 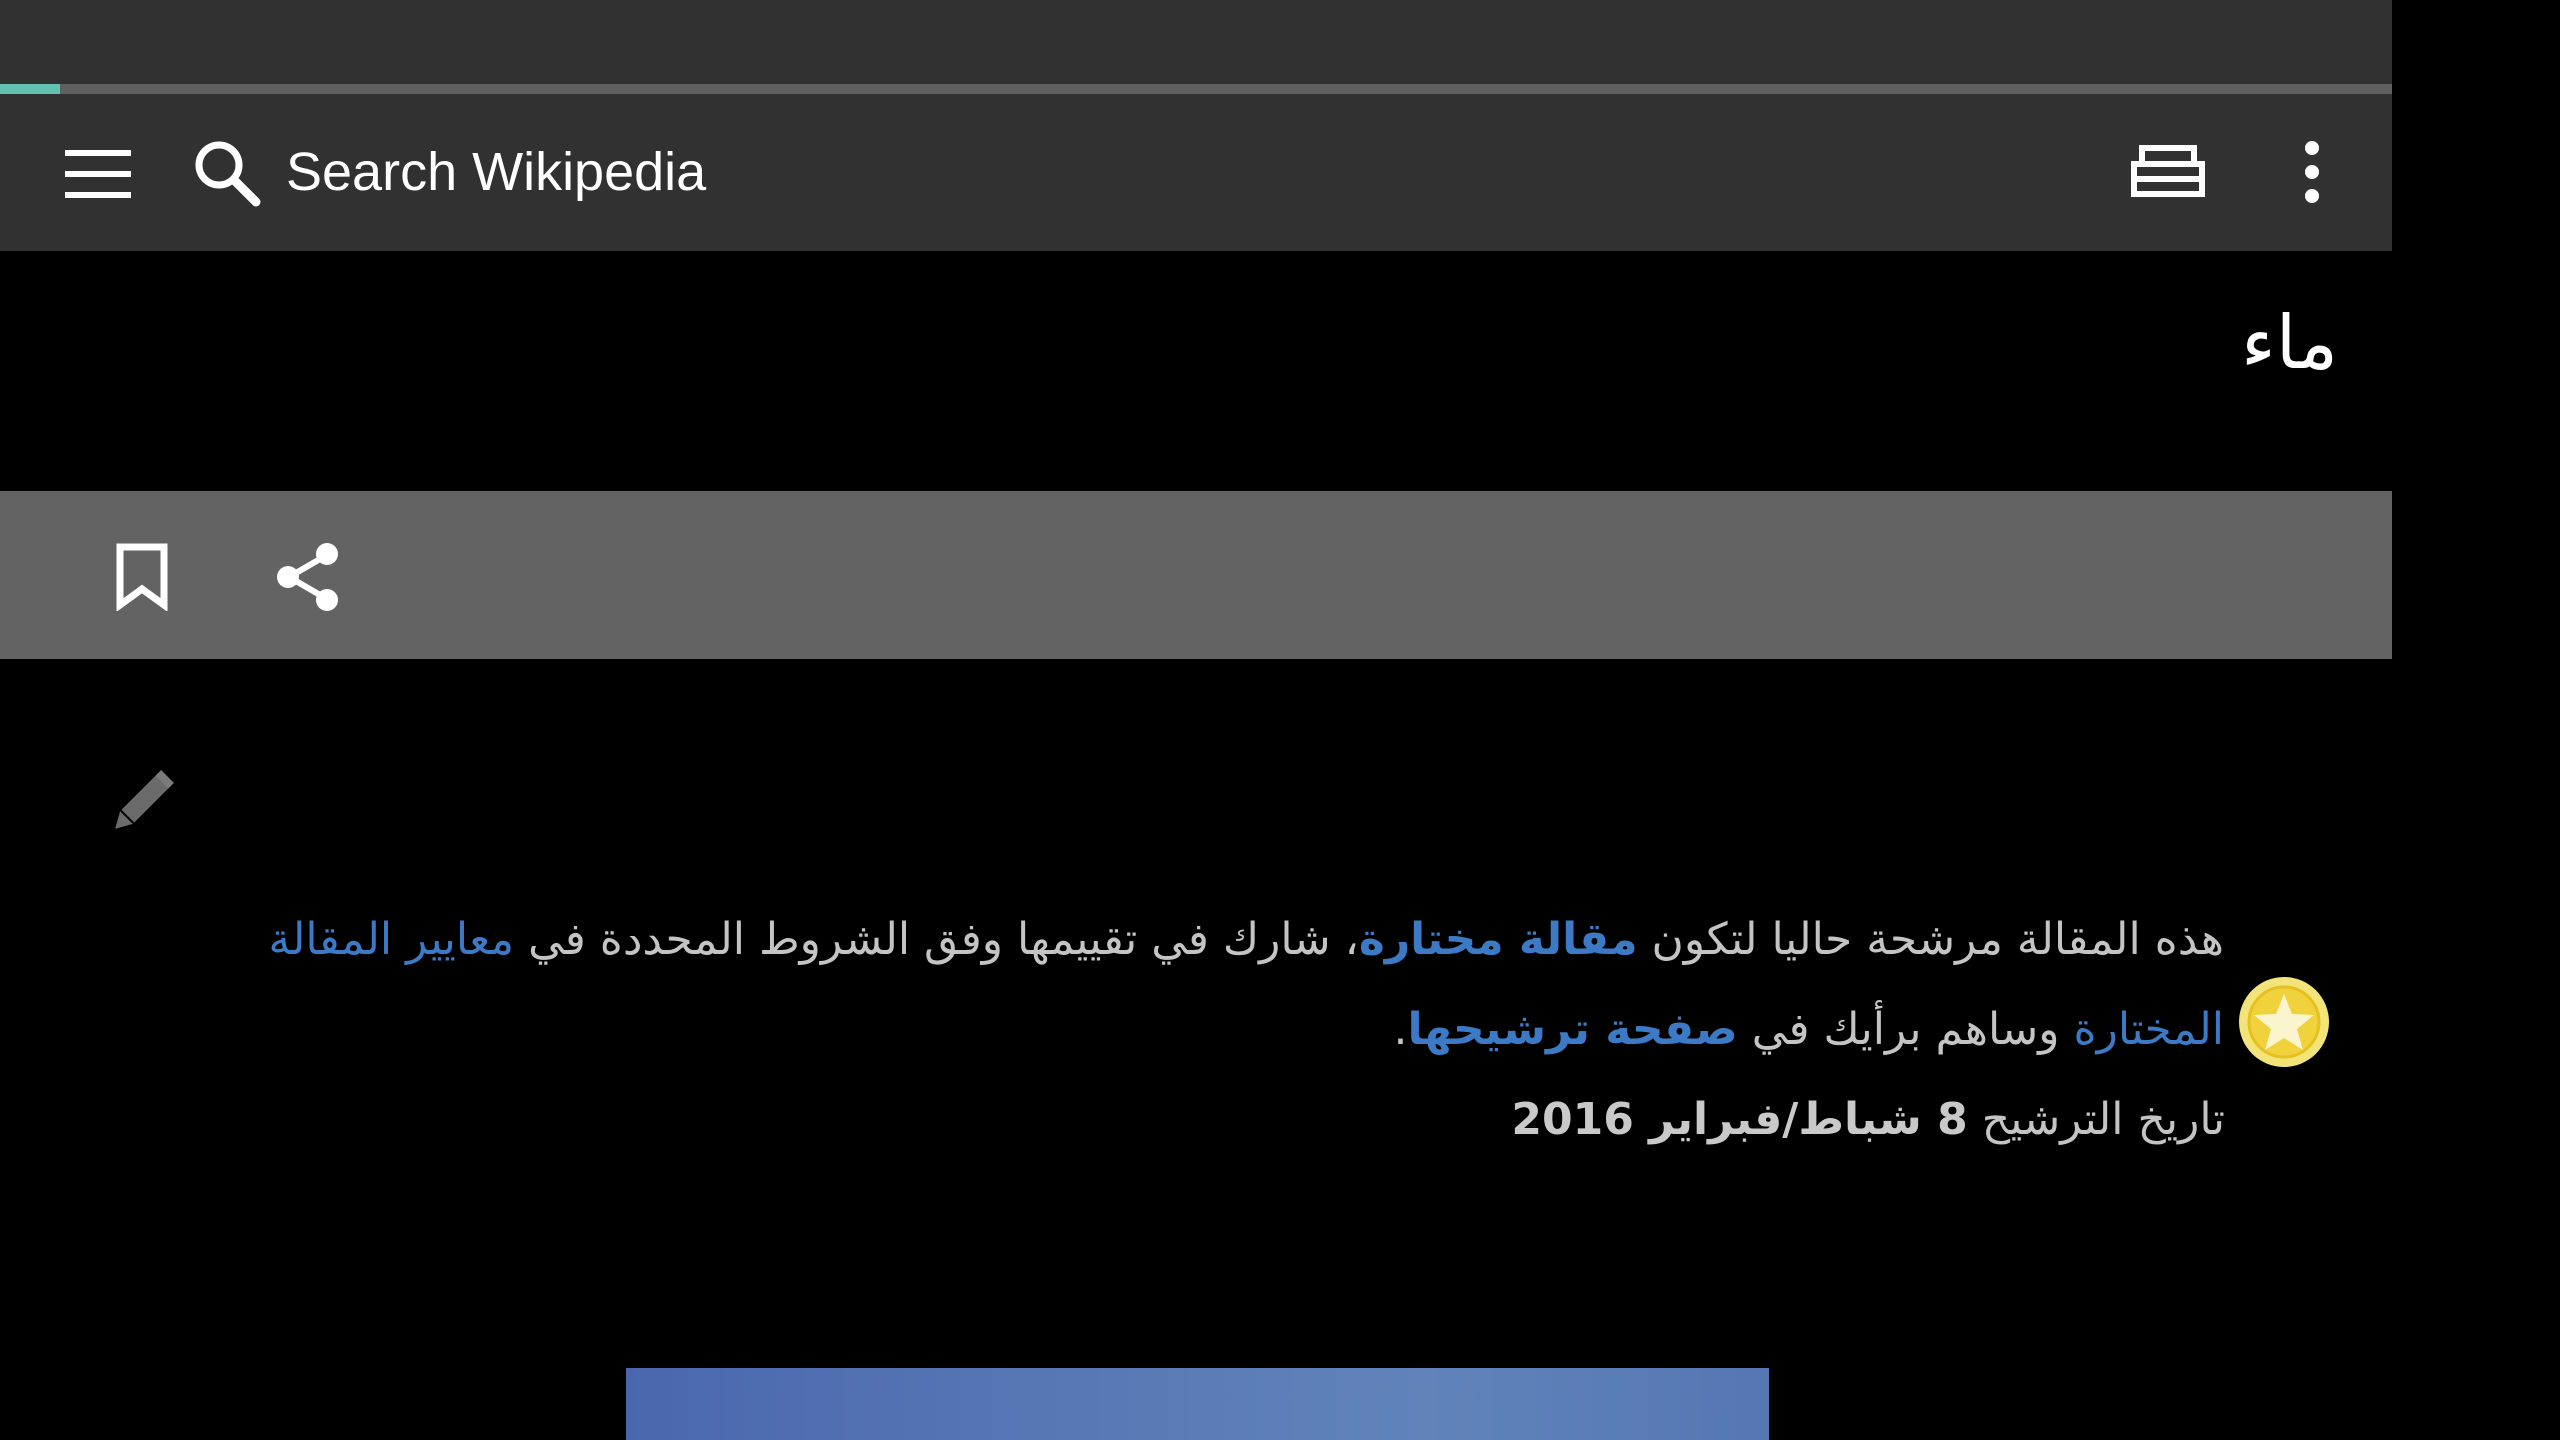 I want to click on nomination-date-label: تاريخ الترشيح, so click(x=2096, y=1119).